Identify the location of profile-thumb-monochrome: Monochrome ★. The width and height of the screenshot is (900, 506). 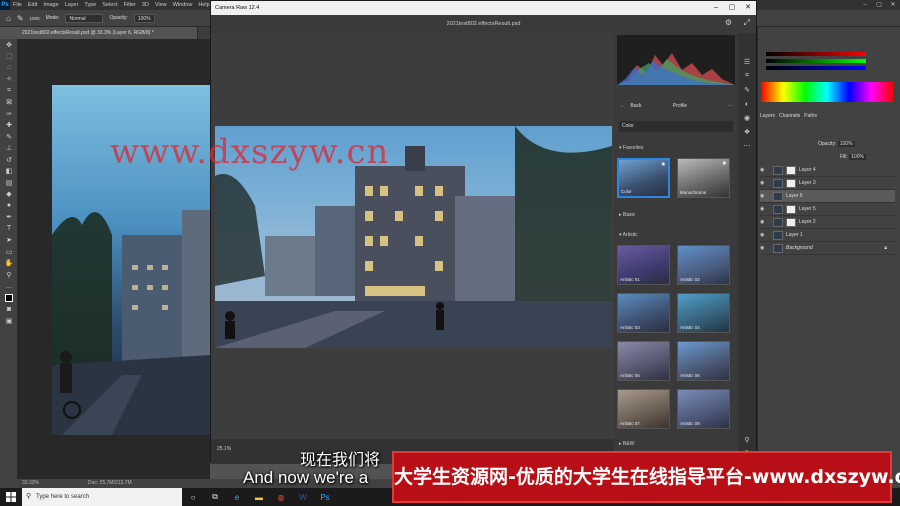
(703, 178).